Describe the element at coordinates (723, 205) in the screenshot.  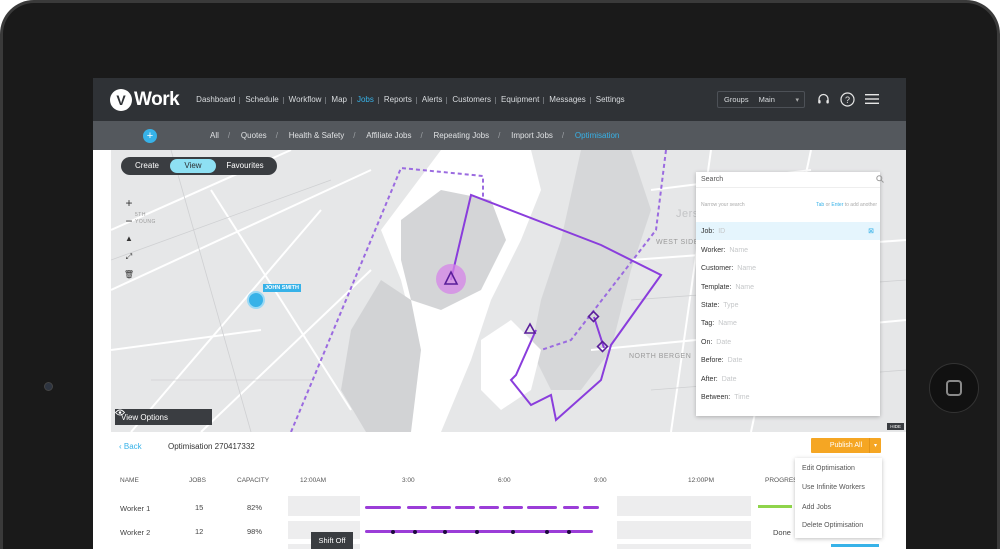
I see `hint-prefix: Narrow your search` at that location.